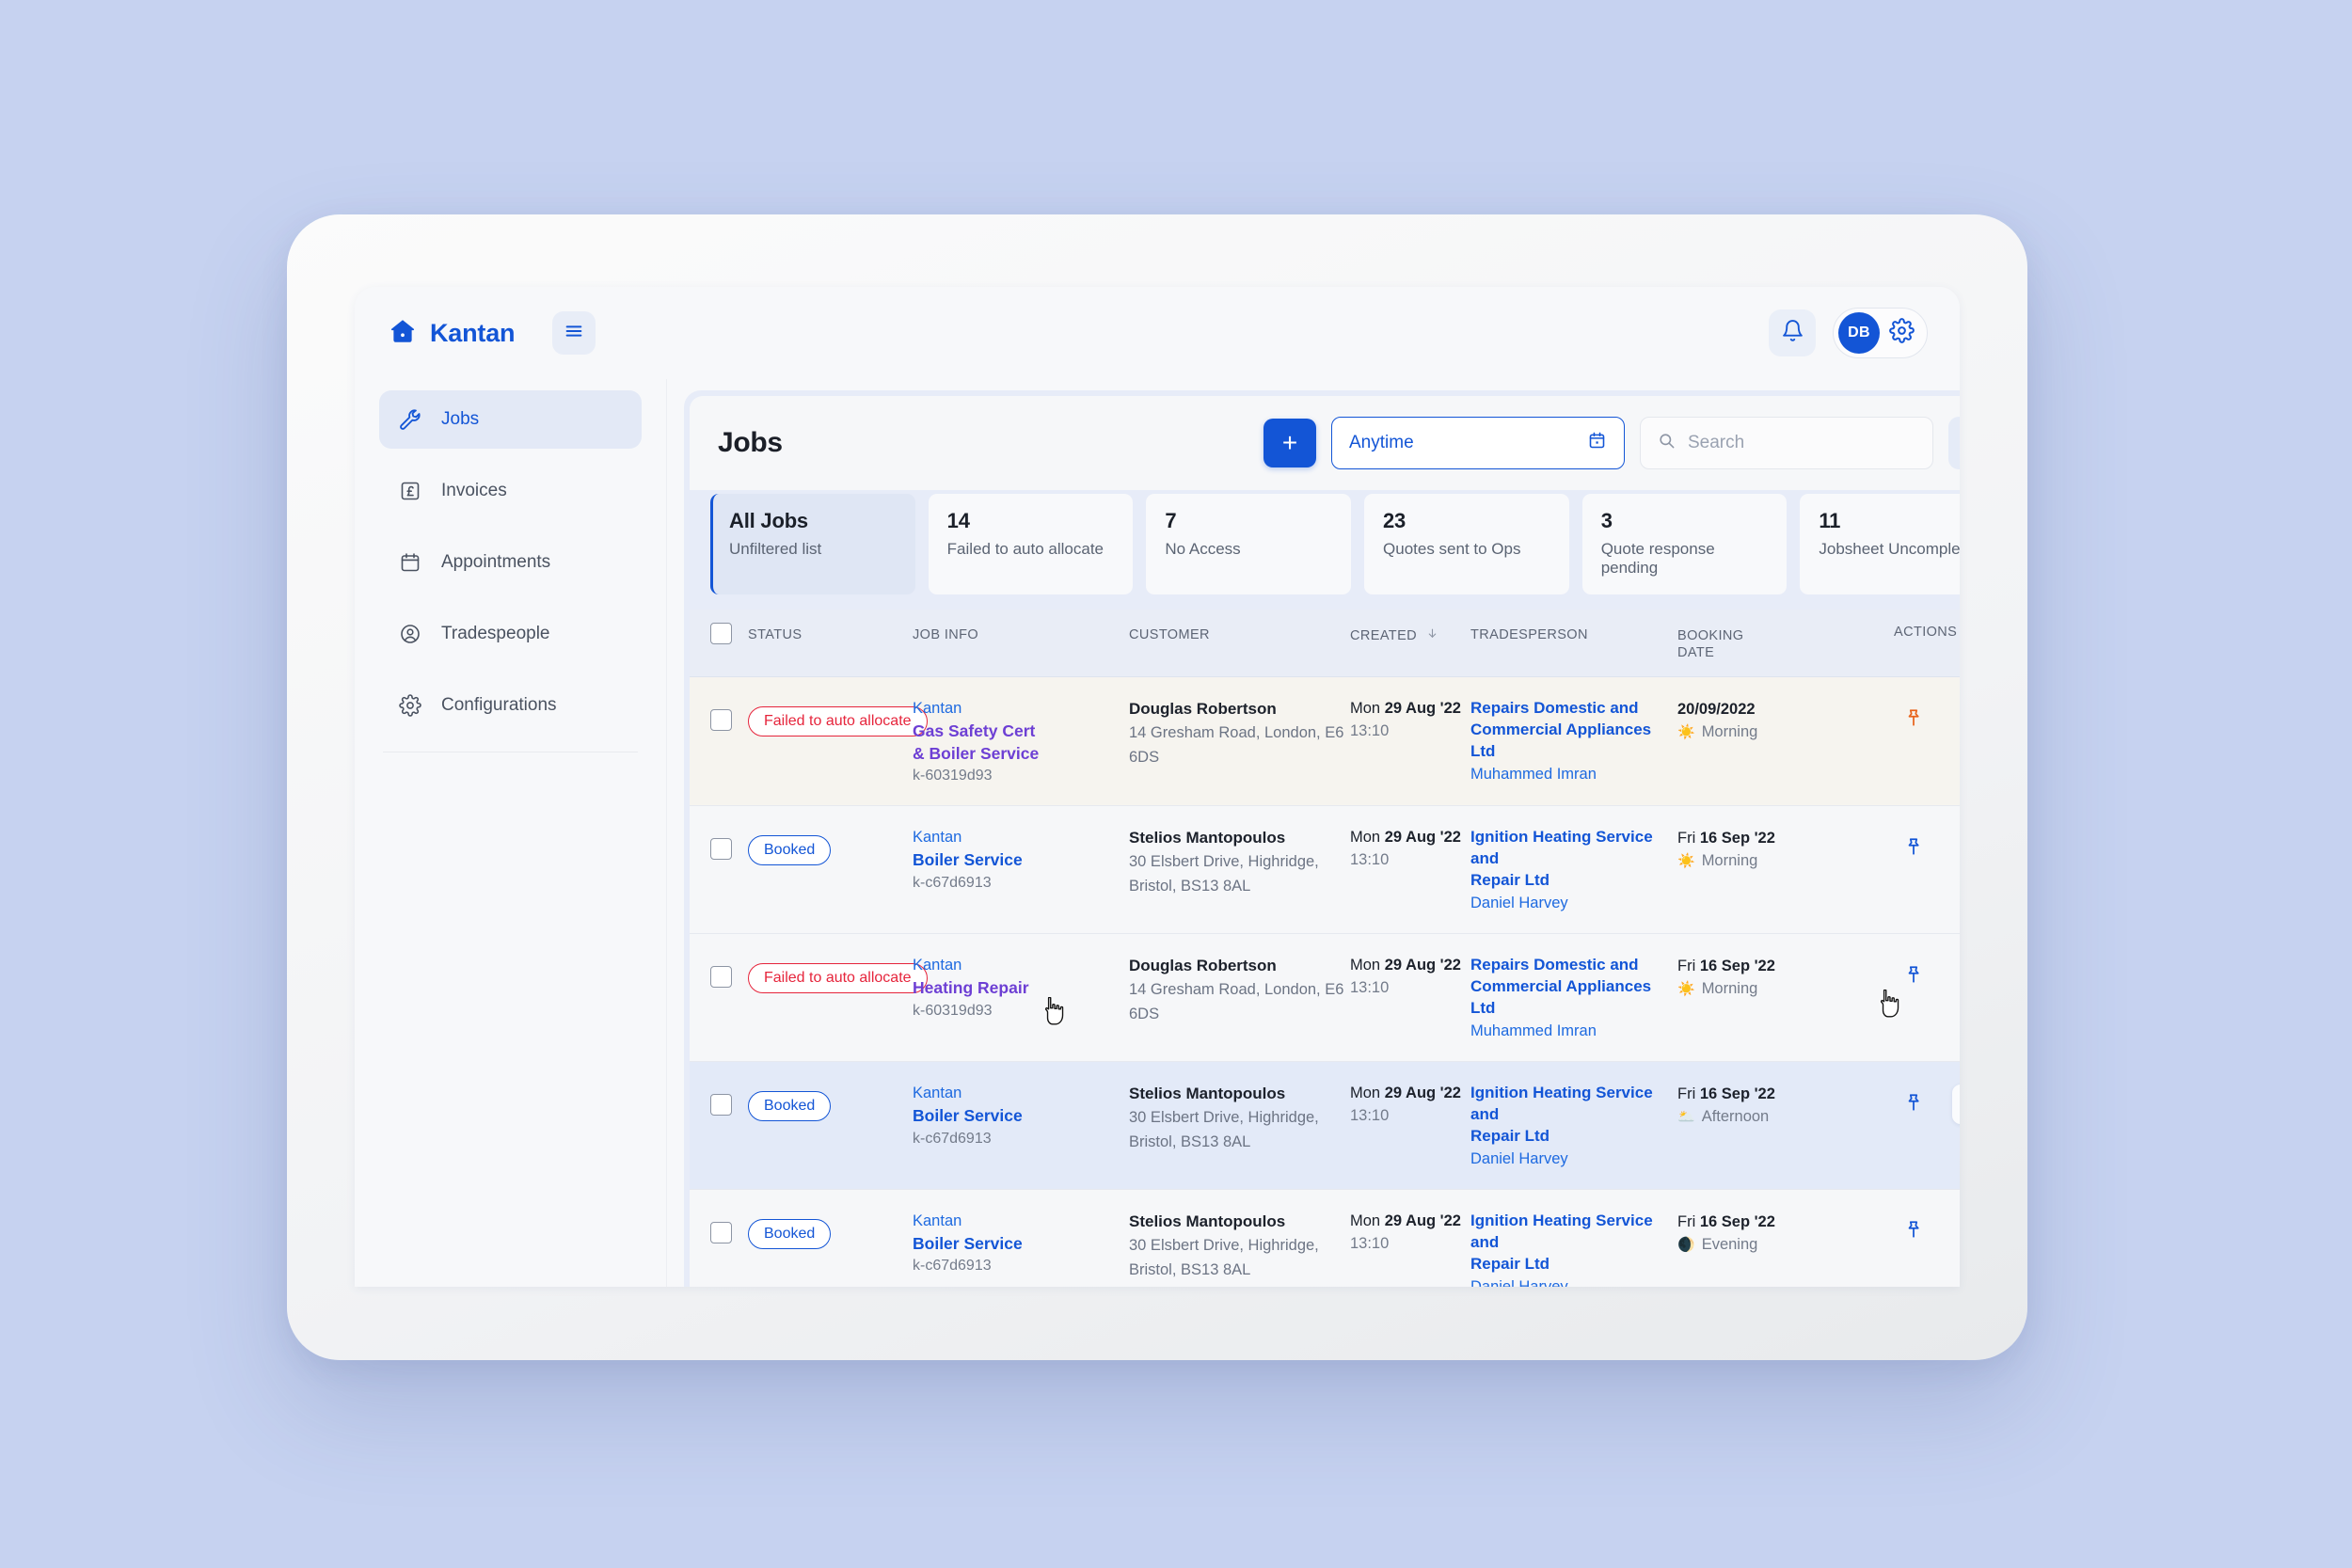  I want to click on sidebar-item-tradespeople: Tradespeople, so click(510, 634).